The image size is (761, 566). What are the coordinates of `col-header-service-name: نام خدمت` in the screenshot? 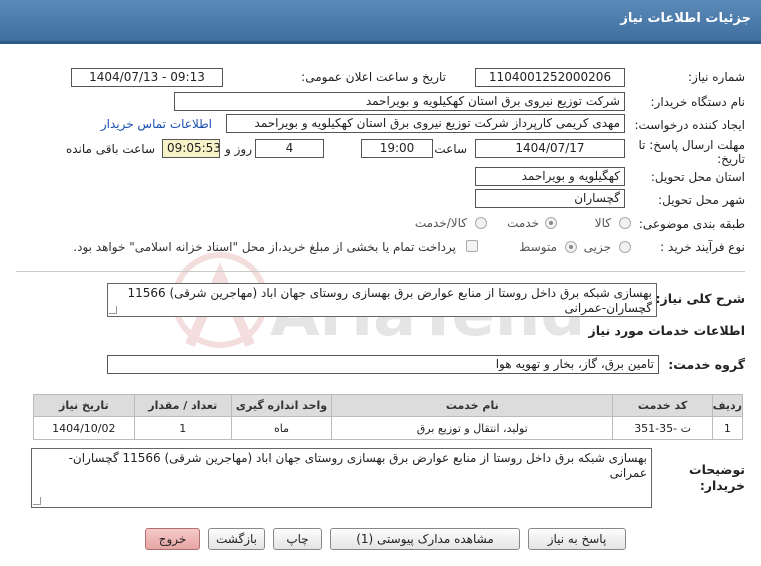 It's located at (472, 405).